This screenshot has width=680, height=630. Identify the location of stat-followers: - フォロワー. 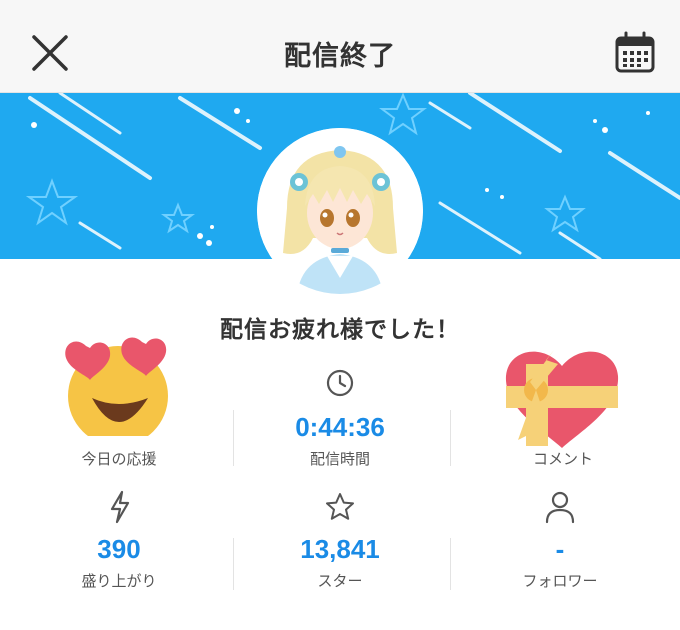
(560, 545).